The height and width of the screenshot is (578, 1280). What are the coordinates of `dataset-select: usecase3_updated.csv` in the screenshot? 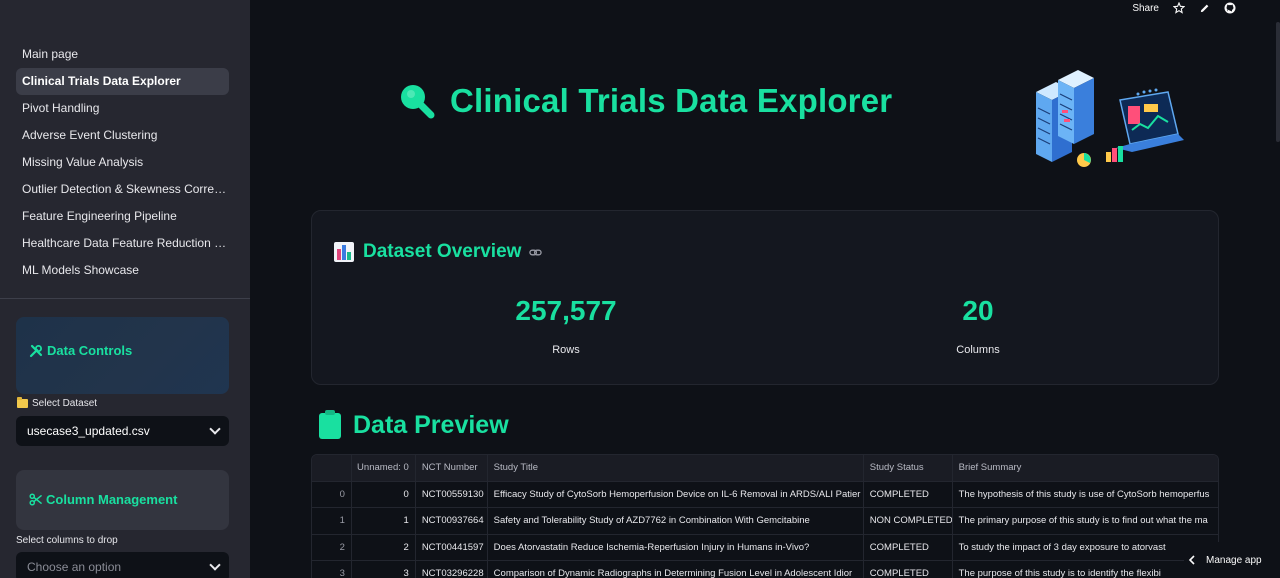 It's located at (122, 431).